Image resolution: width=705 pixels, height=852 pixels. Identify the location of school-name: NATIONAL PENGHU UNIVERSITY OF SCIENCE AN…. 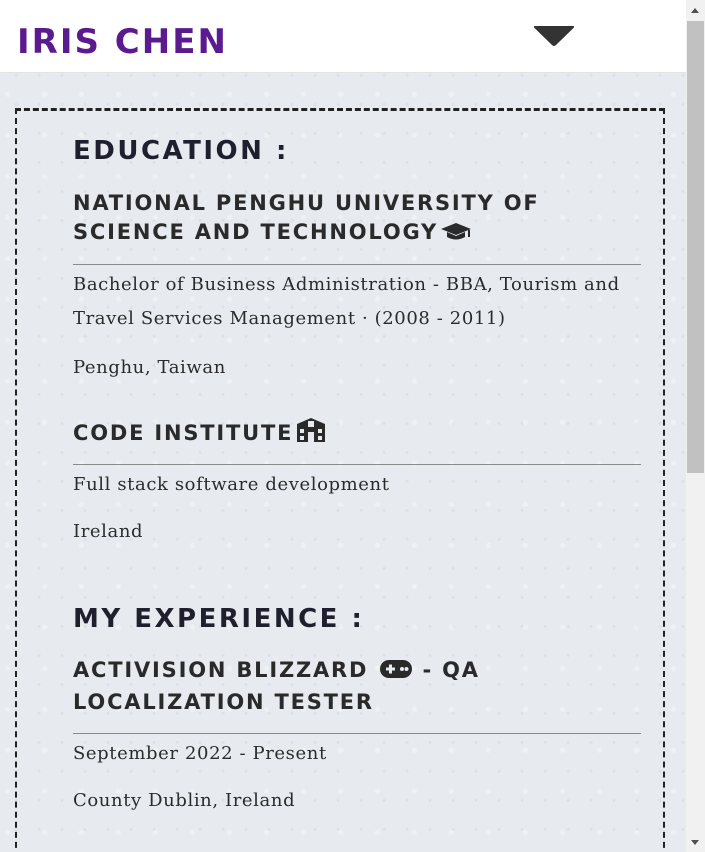
(357, 219).